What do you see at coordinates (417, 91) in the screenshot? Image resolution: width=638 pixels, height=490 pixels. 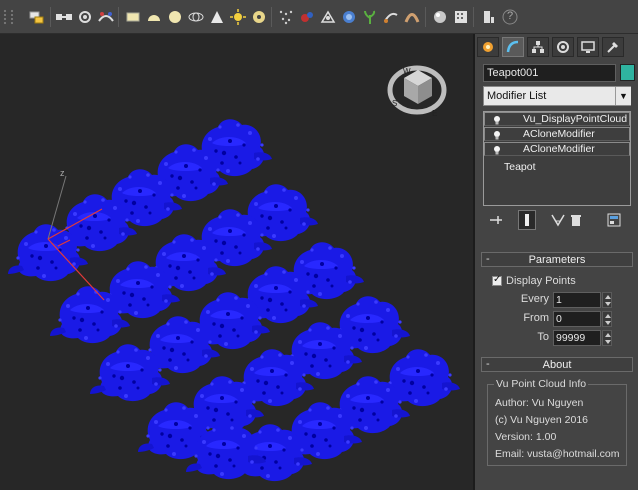 I see `viewcube: W S E` at bounding box center [417, 91].